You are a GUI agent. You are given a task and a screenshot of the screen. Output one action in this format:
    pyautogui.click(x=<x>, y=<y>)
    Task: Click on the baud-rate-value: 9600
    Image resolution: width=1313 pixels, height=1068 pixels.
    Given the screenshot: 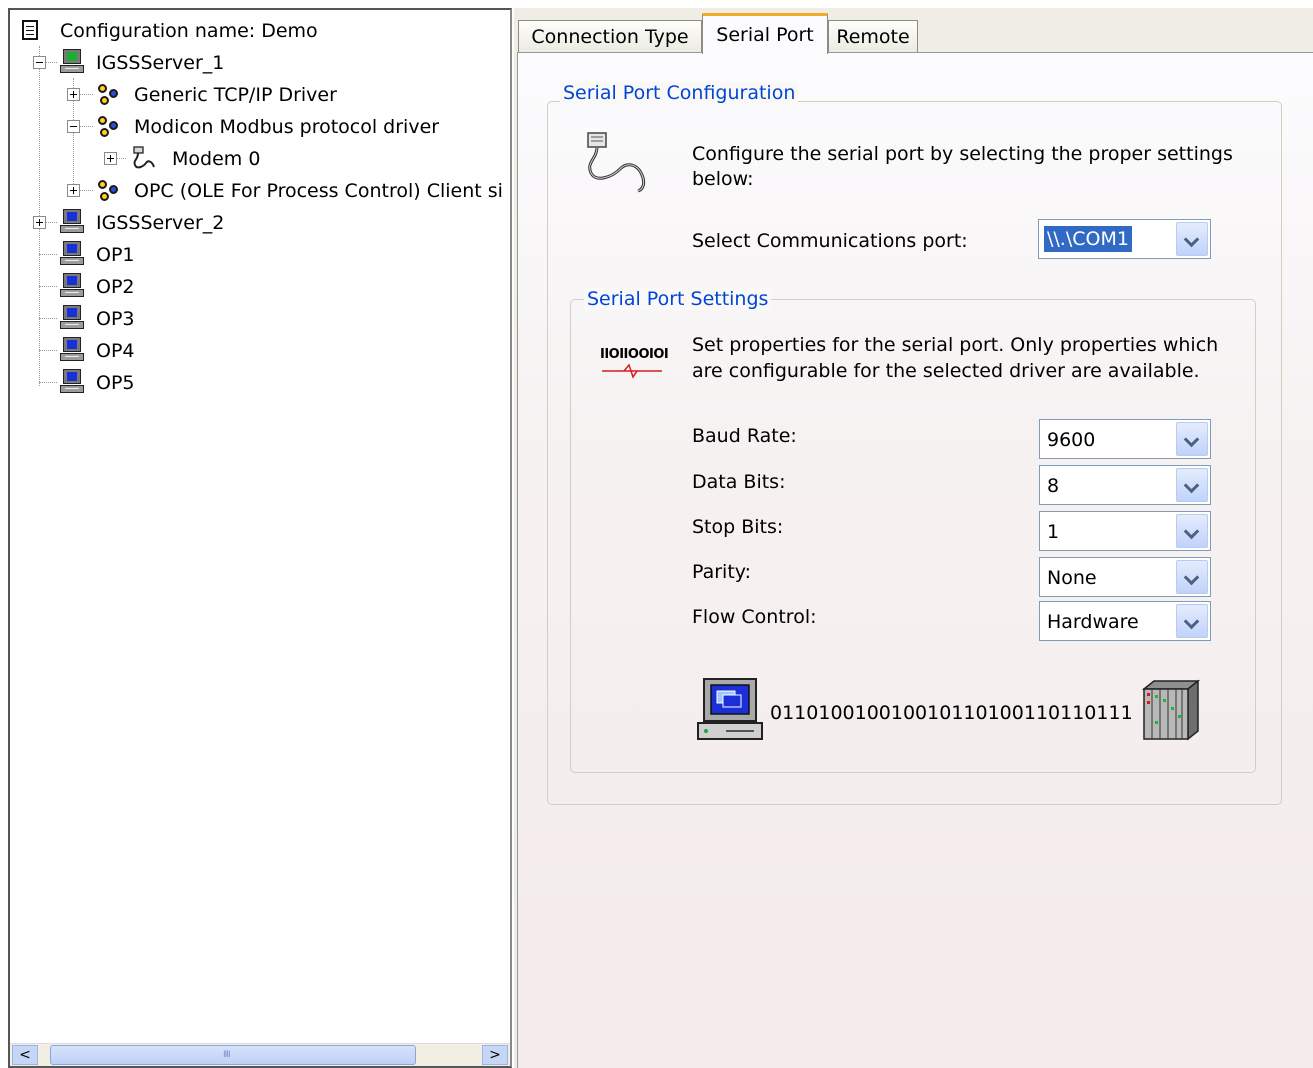 What is the action you would take?
    pyautogui.click(x=1071, y=440)
    